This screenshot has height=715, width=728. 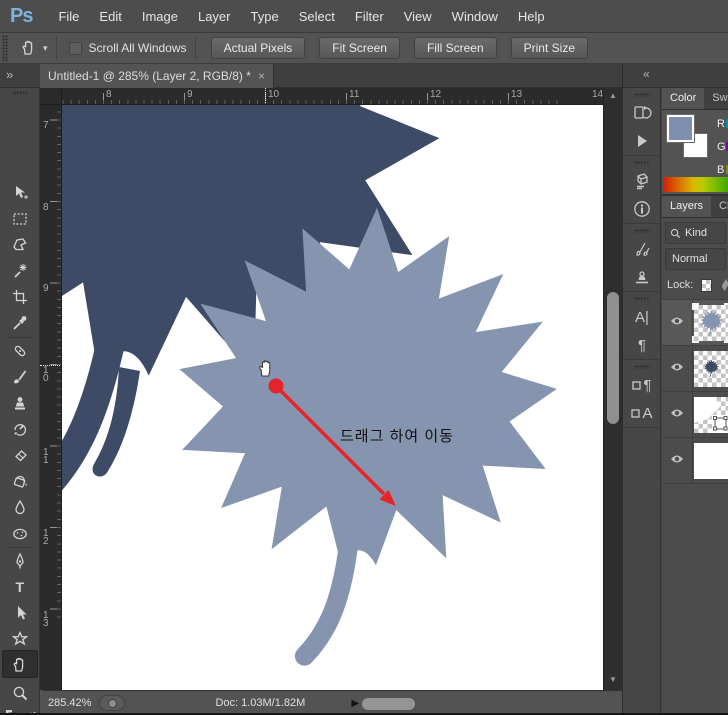 What do you see at coordinates (20, 481) in the screenshot?
I see `paint-bucket-tool` at bounding box center [20, 481].